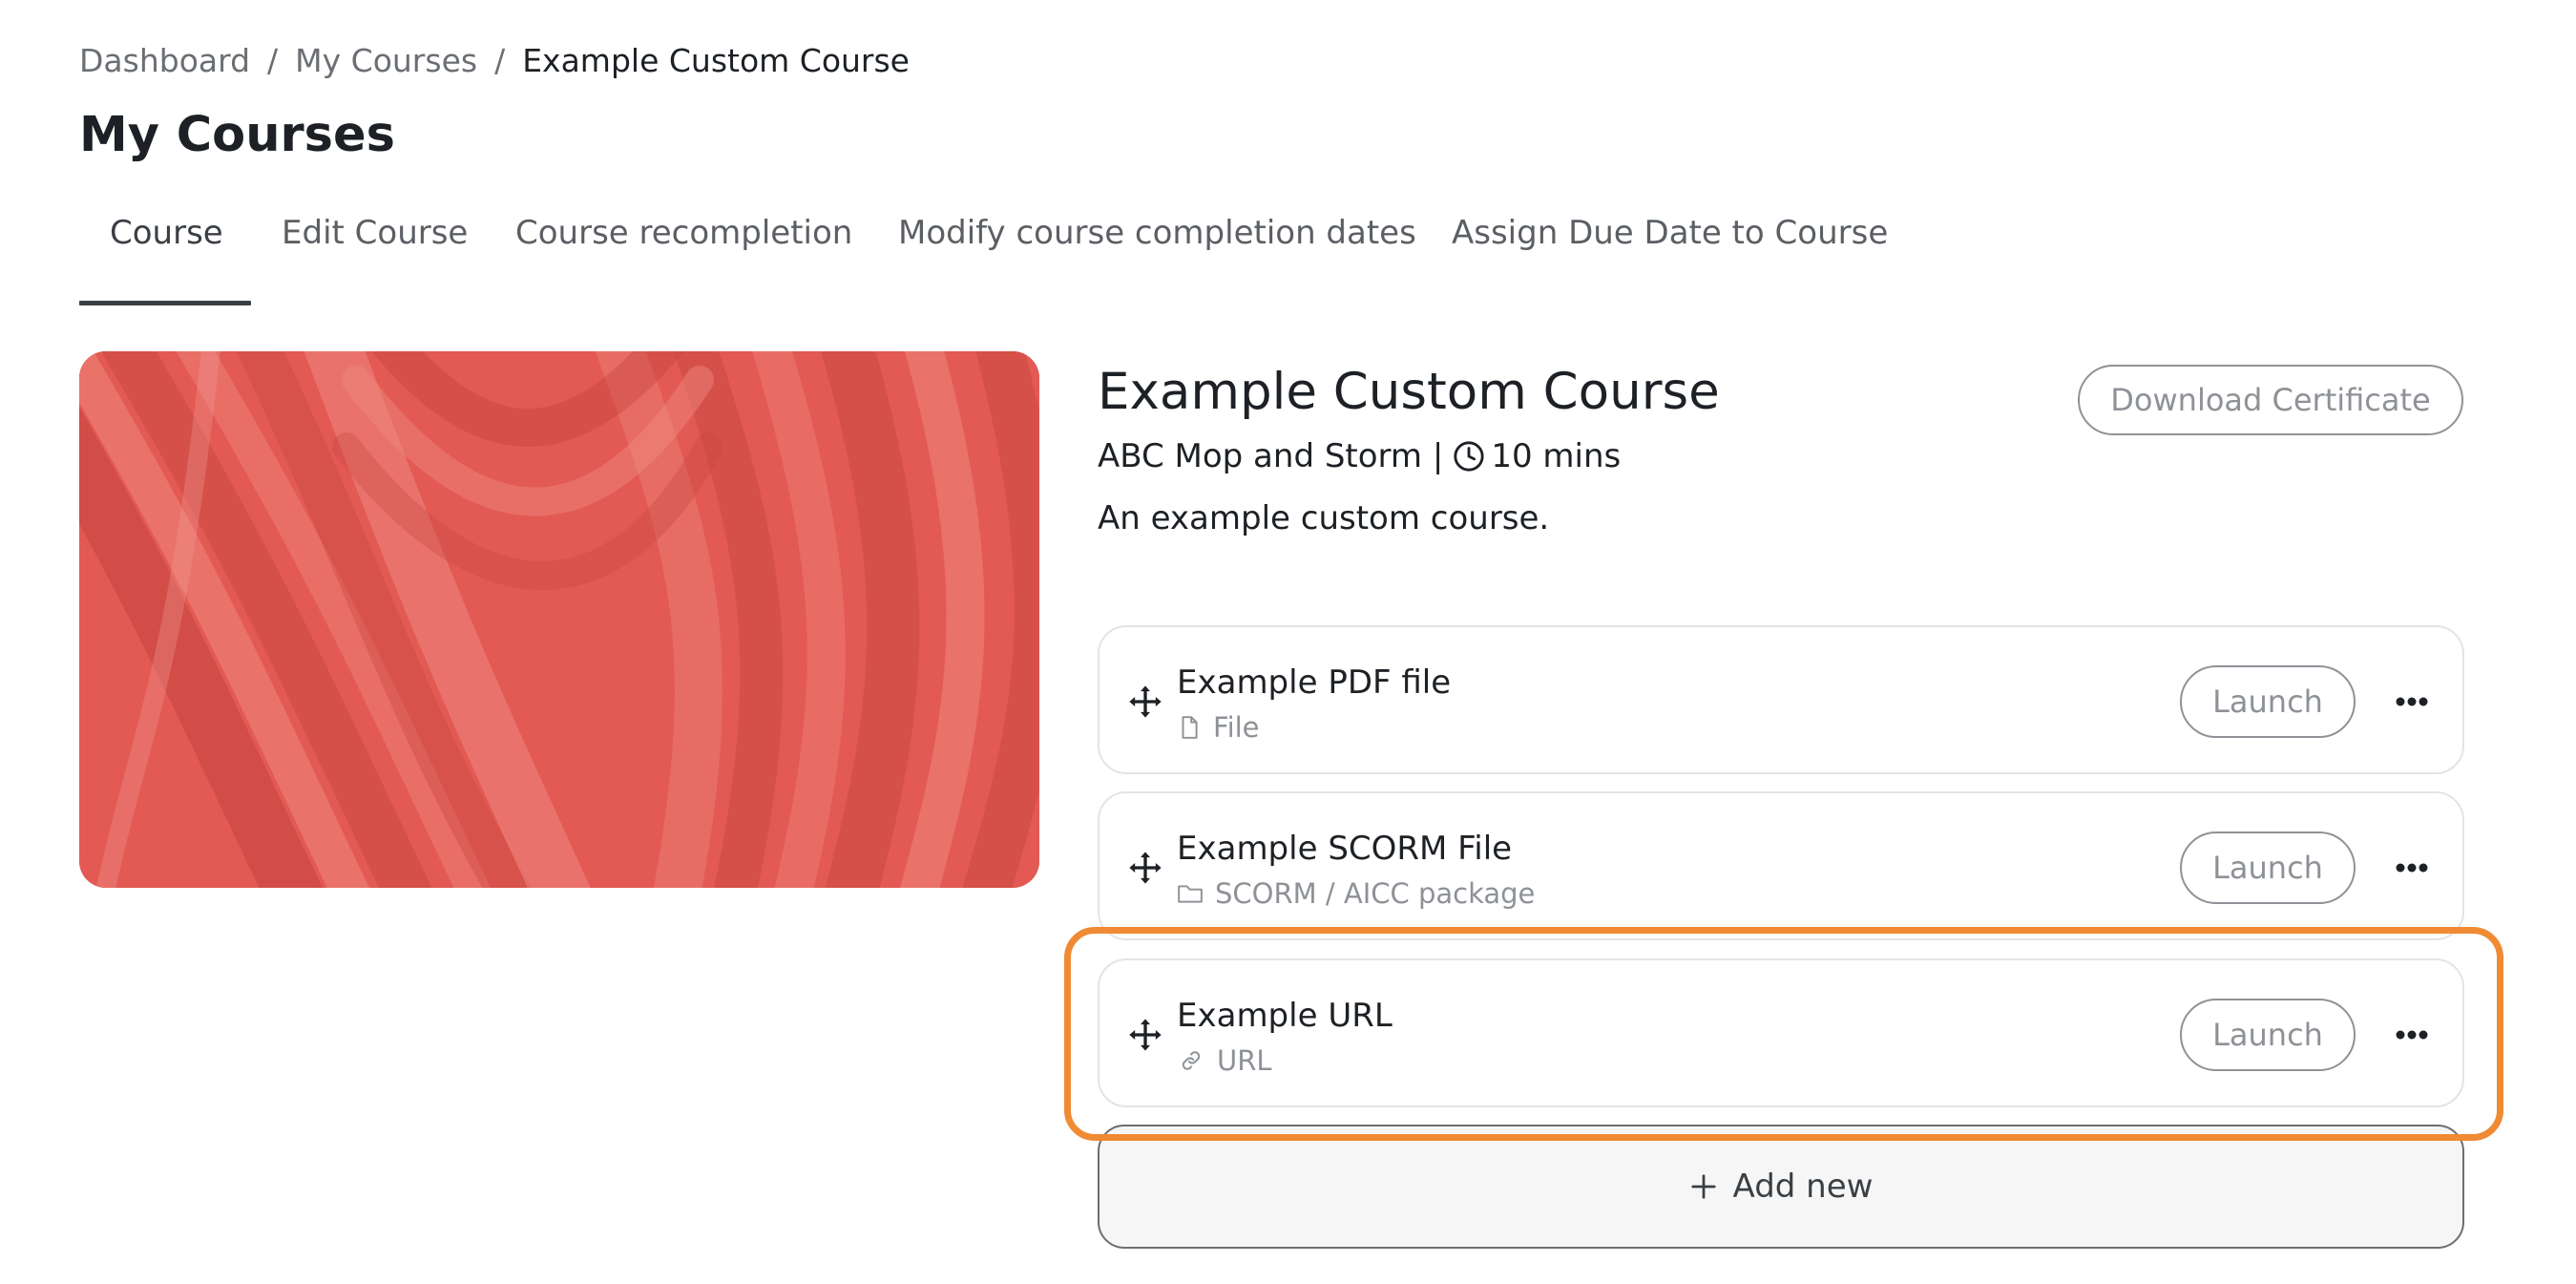 This screenshot has height=1284, width=2576. What do you see at coordinates (1703, 1186) in the screenshot?
I see `plus-icon` at bounding box center [1703, 1186].